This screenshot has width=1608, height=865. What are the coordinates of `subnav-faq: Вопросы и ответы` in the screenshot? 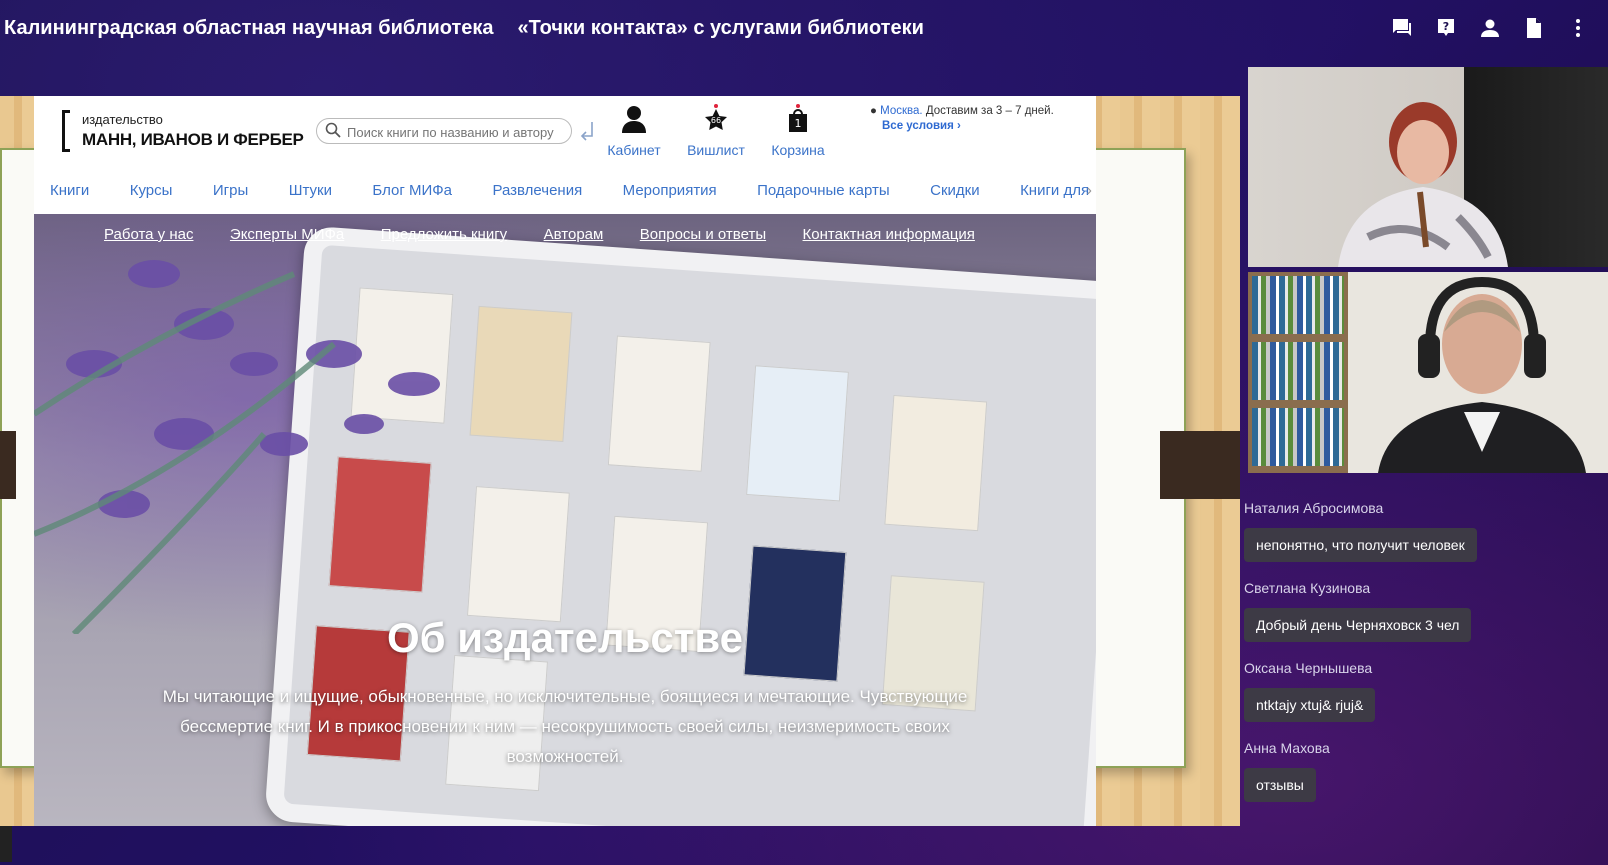 It's located at (703, 234).